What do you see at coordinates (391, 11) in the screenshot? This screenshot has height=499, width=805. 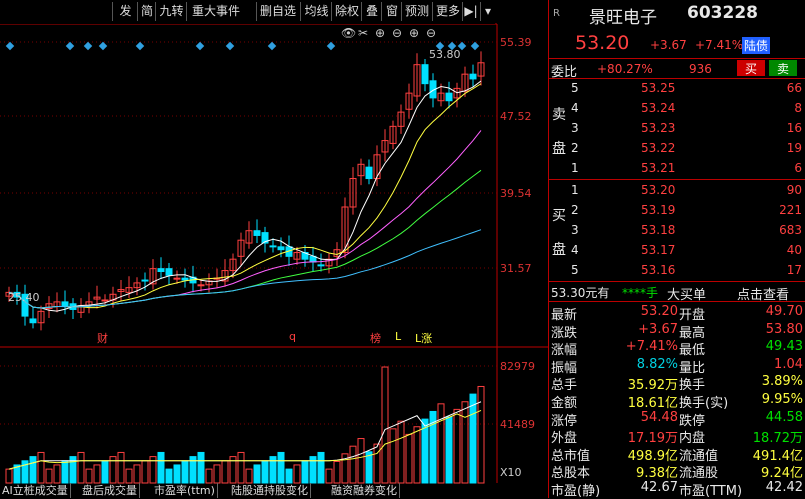 I see `toolbar-button-8: 窗` at bounding box center [391, 11].